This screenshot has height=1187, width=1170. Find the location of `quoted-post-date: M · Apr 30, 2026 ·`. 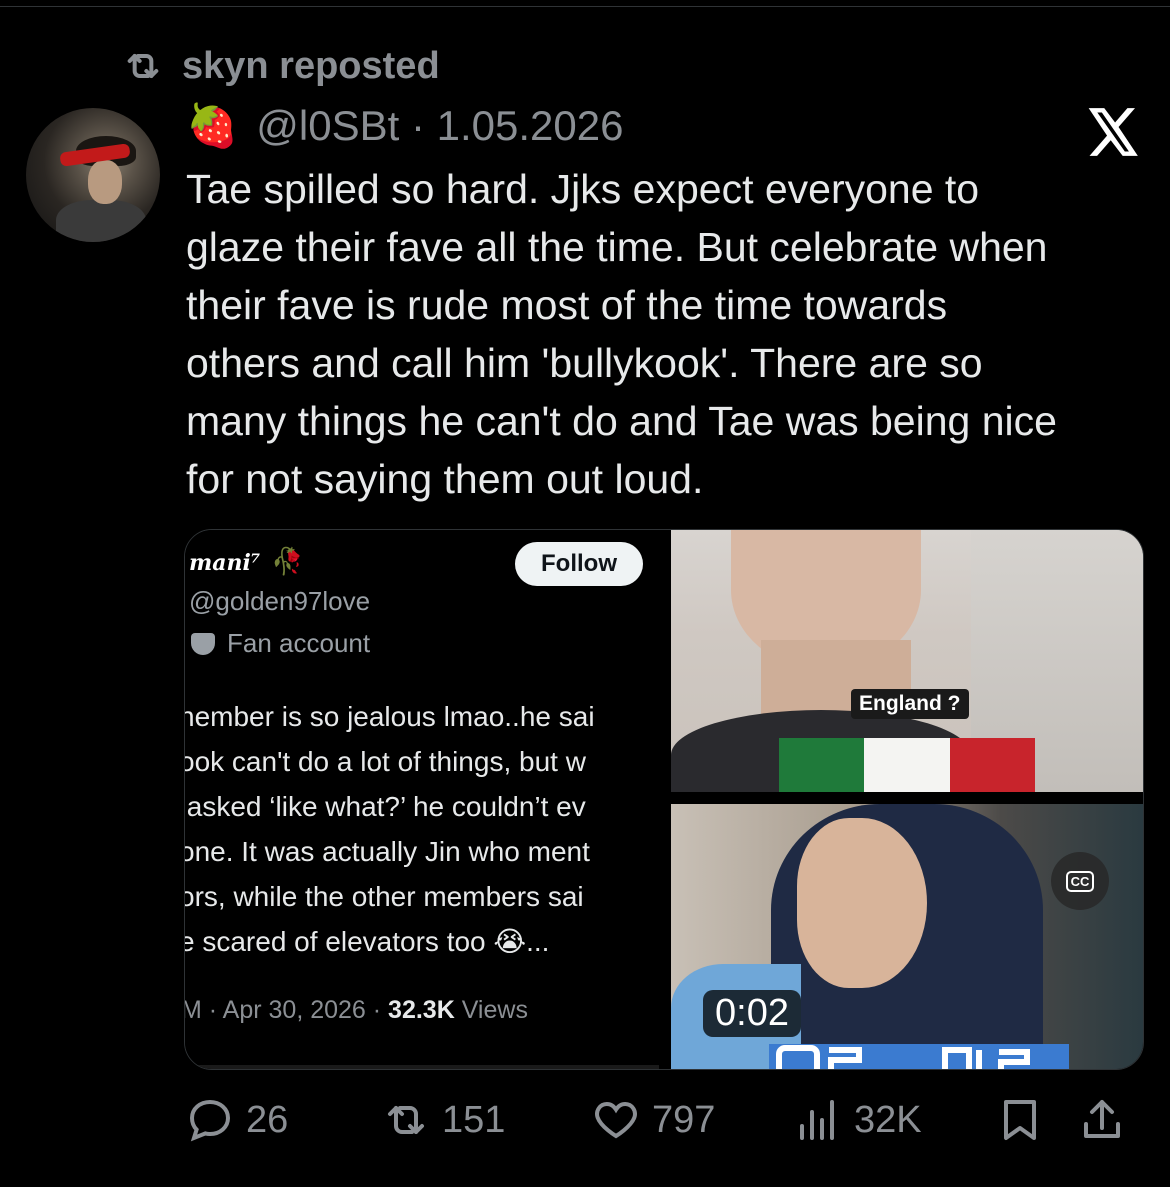

quoted-post-date: M · Apr 30, 2026 · is located at coordinates (287, 1010).